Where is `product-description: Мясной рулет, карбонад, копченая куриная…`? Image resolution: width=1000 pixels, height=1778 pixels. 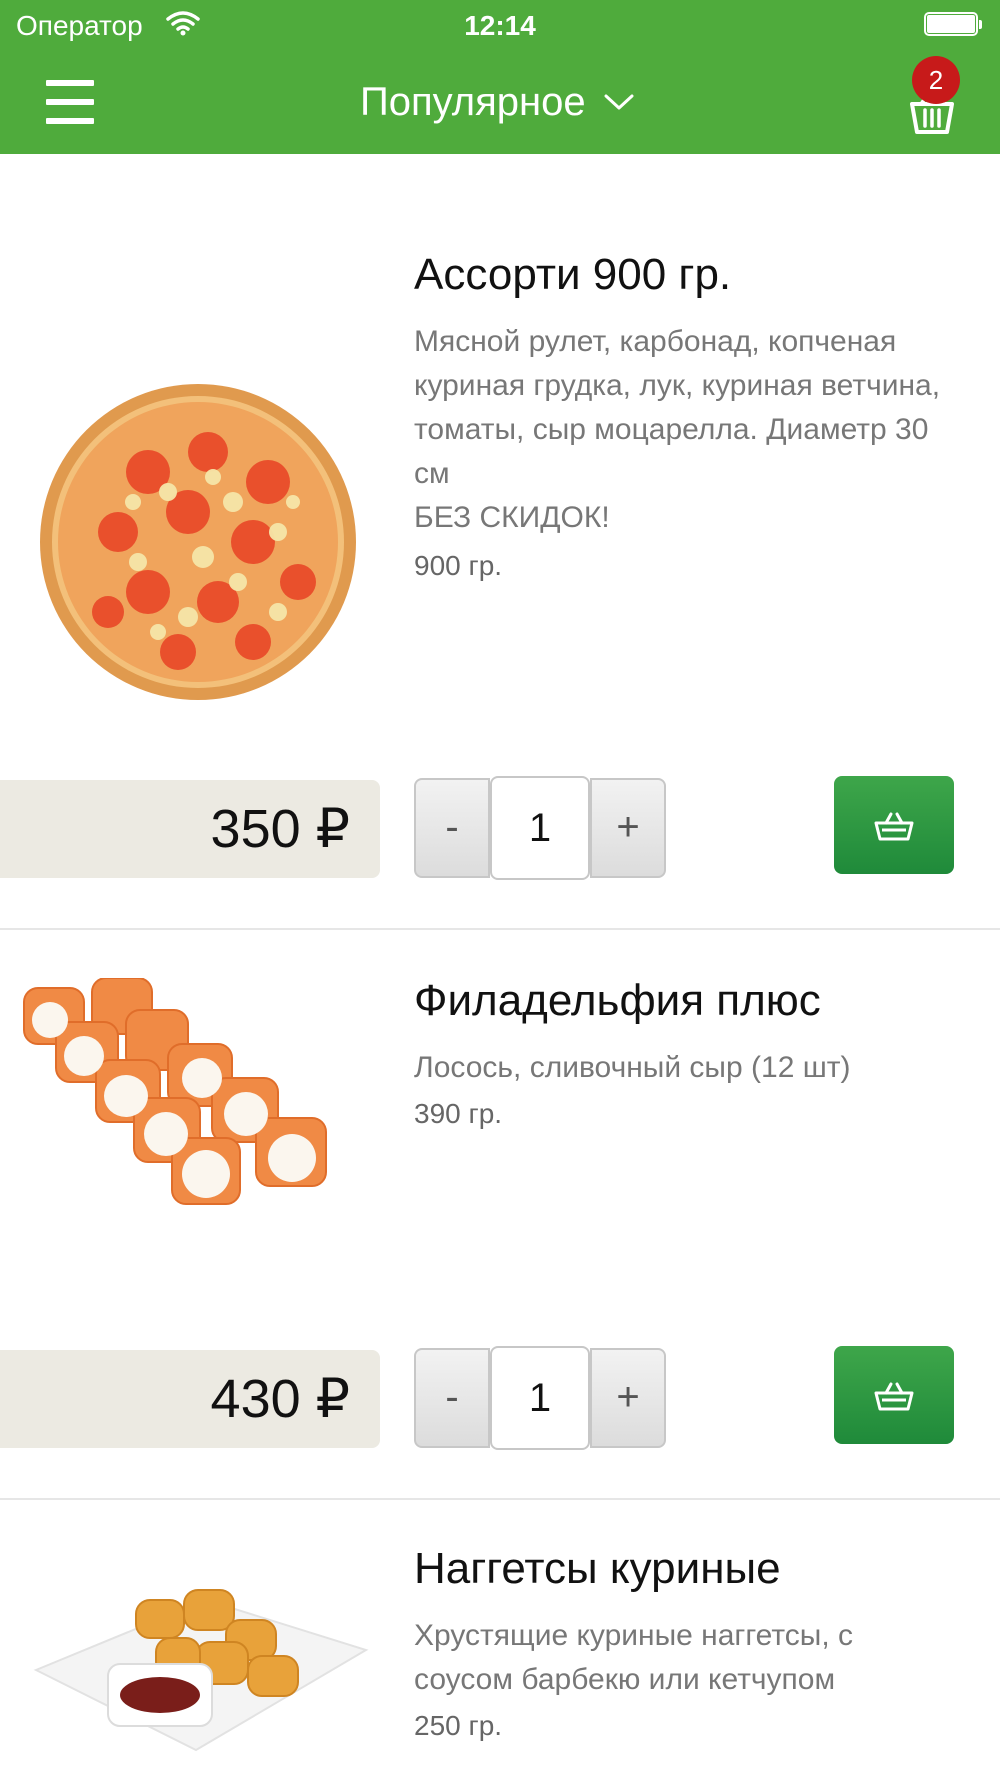 product-description: Мясной рулет, карбонад, копченая куриная… is located at coordinates (677, 429).